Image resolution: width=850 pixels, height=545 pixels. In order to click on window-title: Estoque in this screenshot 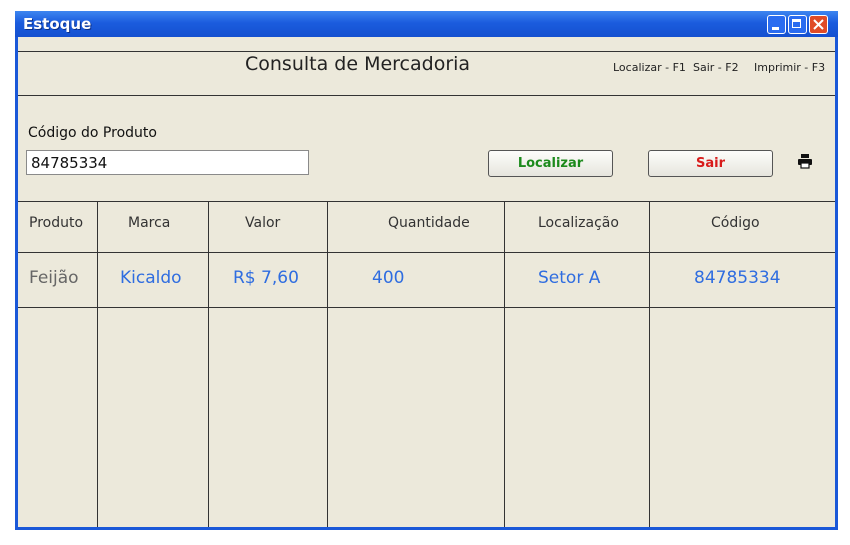, I will do `click(57, 24)`.